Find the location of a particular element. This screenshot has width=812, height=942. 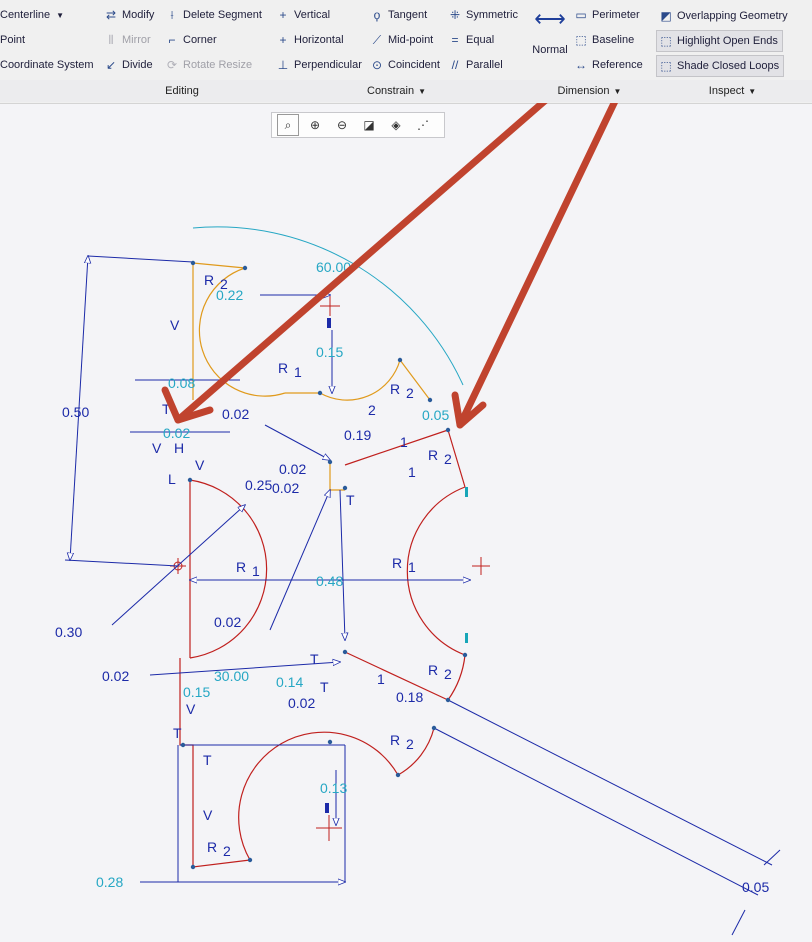

dim-0-14: 0.14 is located at coordinates (289, 682).